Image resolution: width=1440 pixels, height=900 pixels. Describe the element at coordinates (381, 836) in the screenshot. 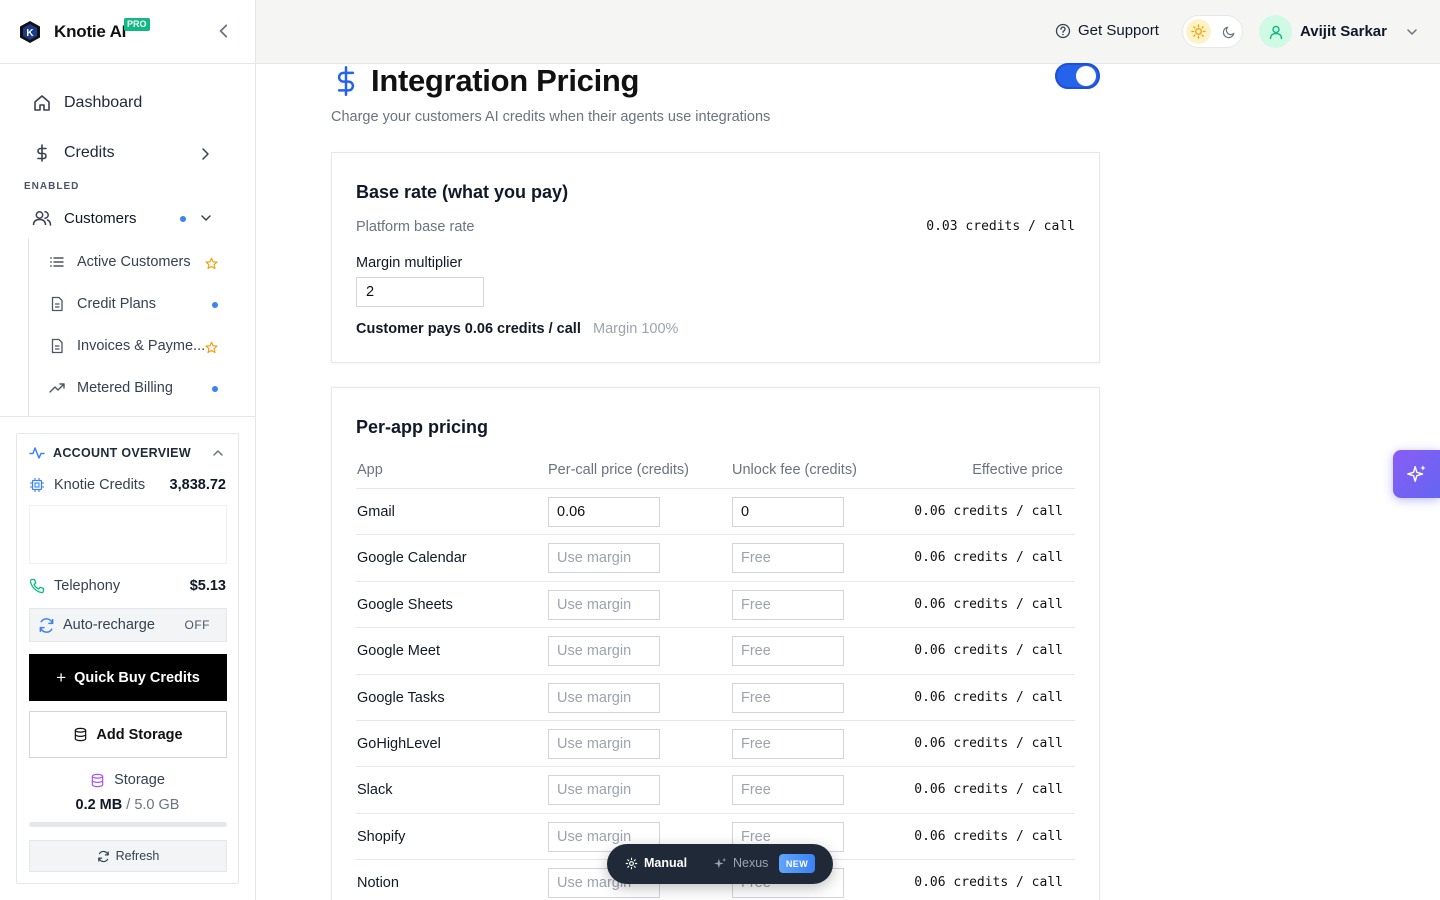

I see `app-name: Shopify` at that location.